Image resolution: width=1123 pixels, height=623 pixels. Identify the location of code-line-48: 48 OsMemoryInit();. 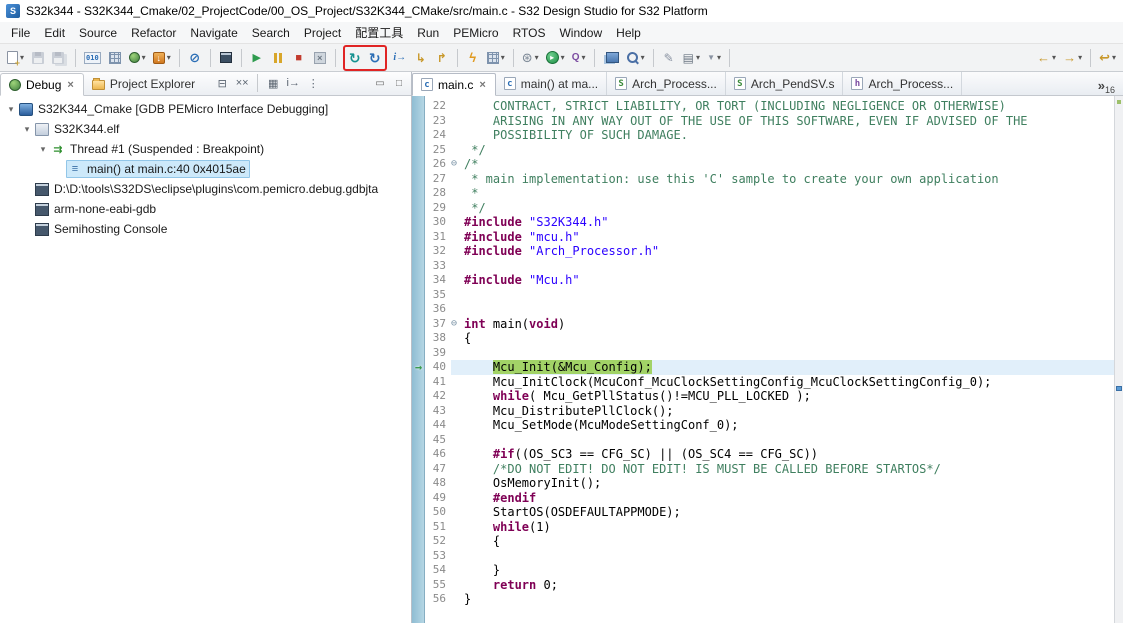
(769, 483).